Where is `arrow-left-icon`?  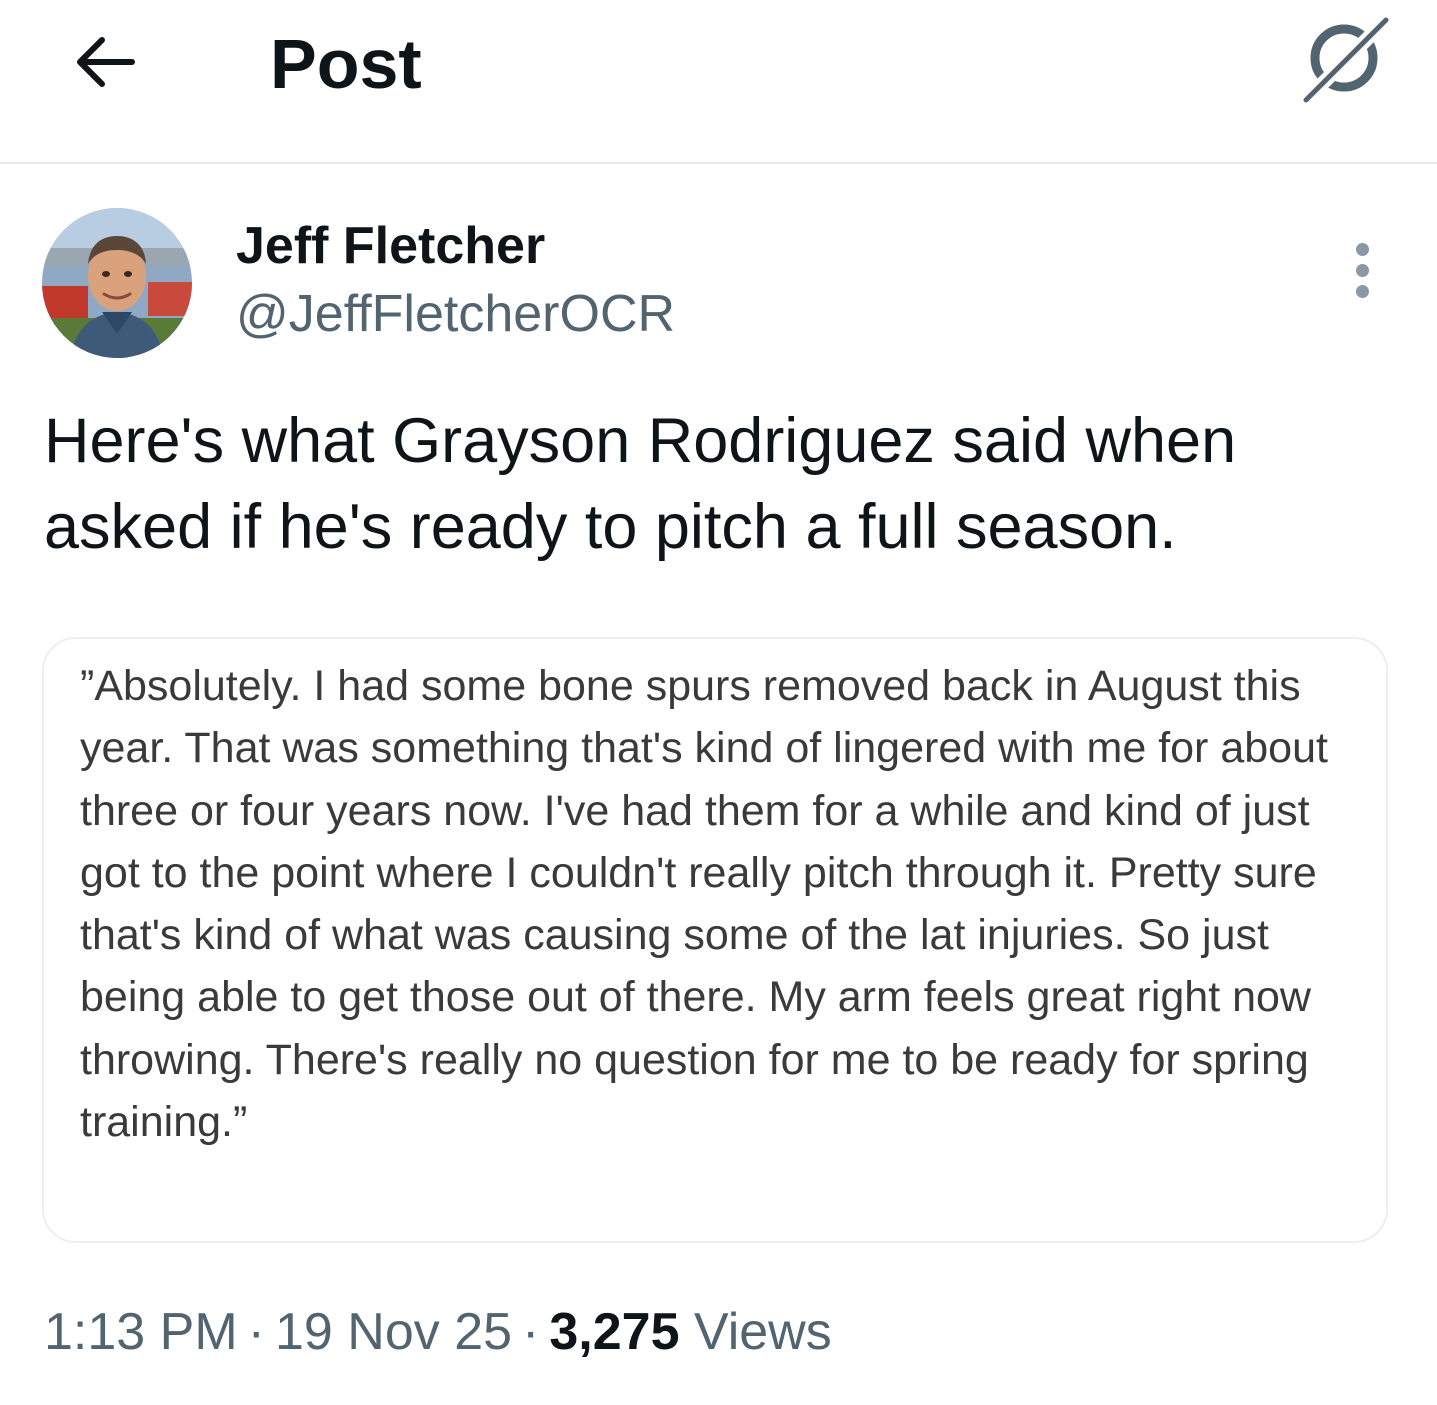 arrow-left-icon is located at coordinates (106, 62).